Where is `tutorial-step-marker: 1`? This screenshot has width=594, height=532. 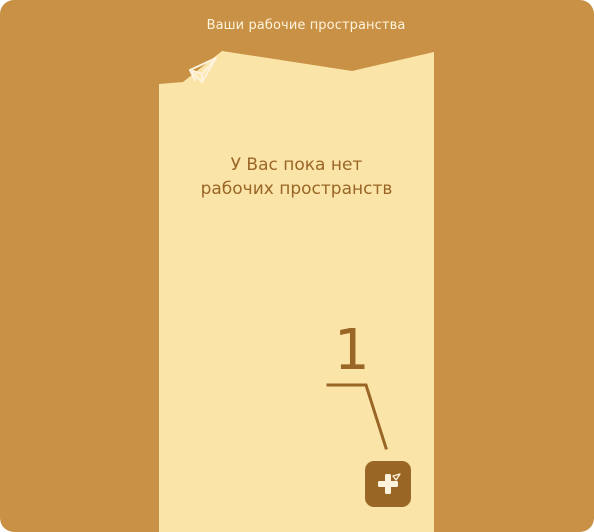
tutorial-step-marker: 1 is located at coordinates (361, 388).